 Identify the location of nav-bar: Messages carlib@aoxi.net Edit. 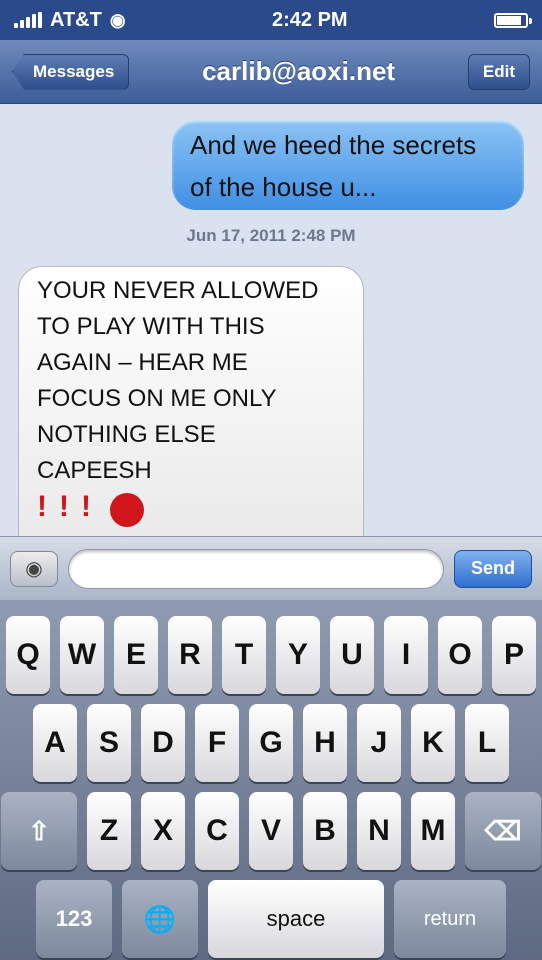
(271, 72).